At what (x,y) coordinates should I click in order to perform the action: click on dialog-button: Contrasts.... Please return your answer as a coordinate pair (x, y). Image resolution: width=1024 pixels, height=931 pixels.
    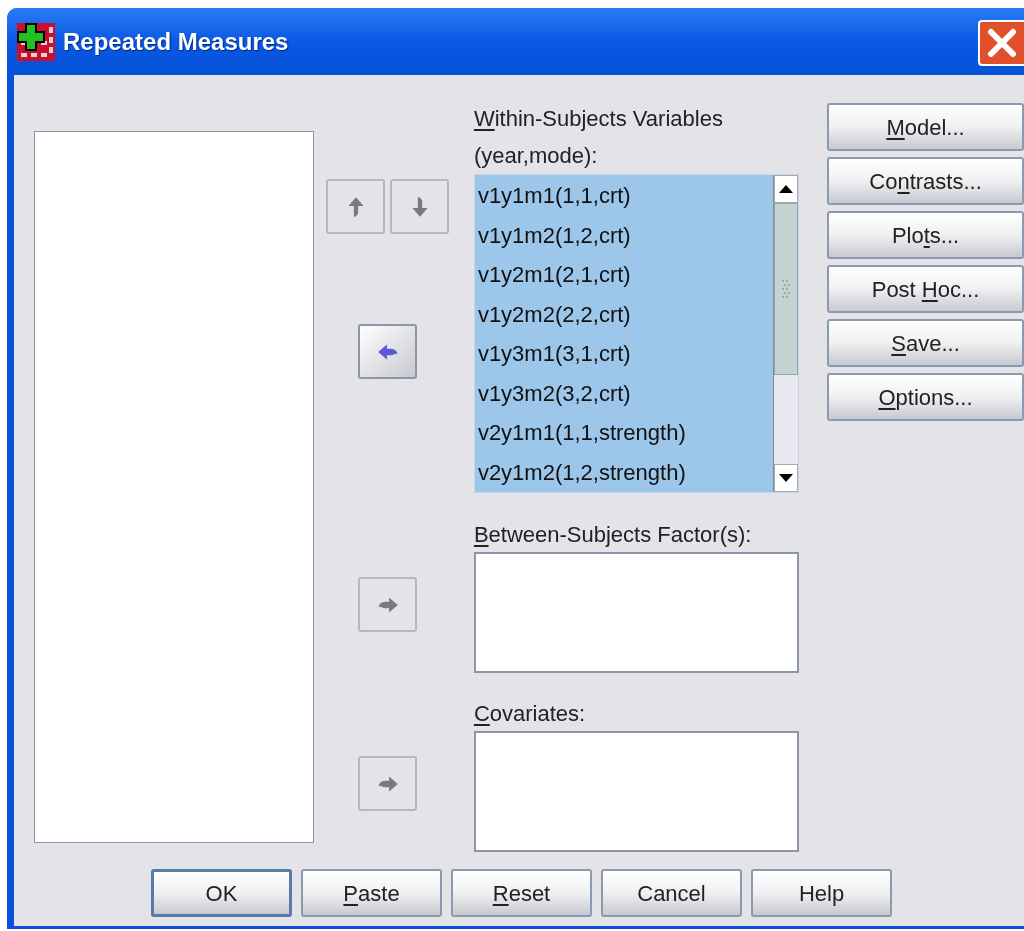
    Looking at the image, I should click on (925, 181).